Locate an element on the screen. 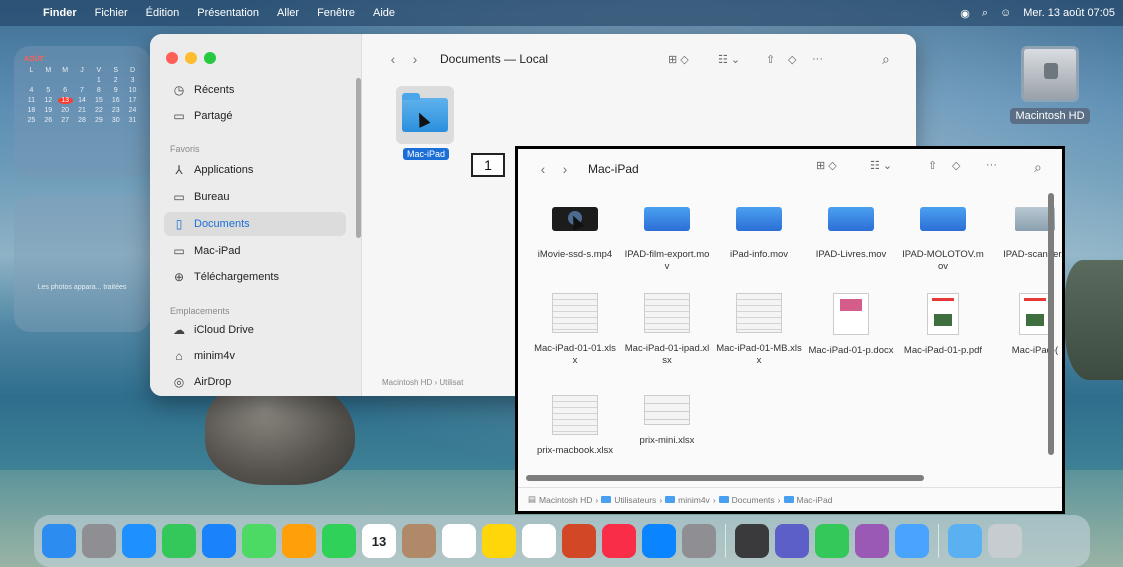  facetime-icon is located at coordinates (339, 541).